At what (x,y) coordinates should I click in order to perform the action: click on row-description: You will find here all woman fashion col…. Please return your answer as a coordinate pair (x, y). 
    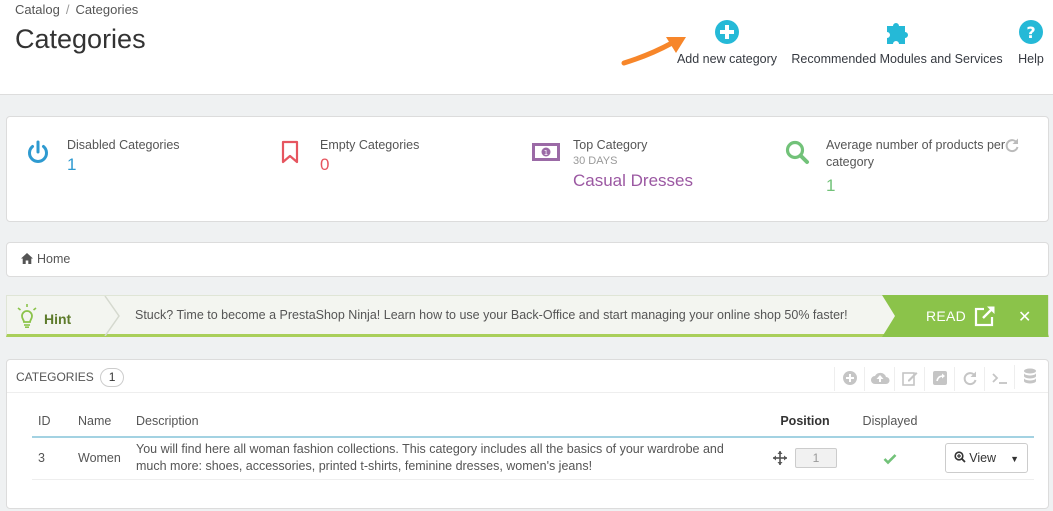
    Looking at the image, I should click on (445, 458).